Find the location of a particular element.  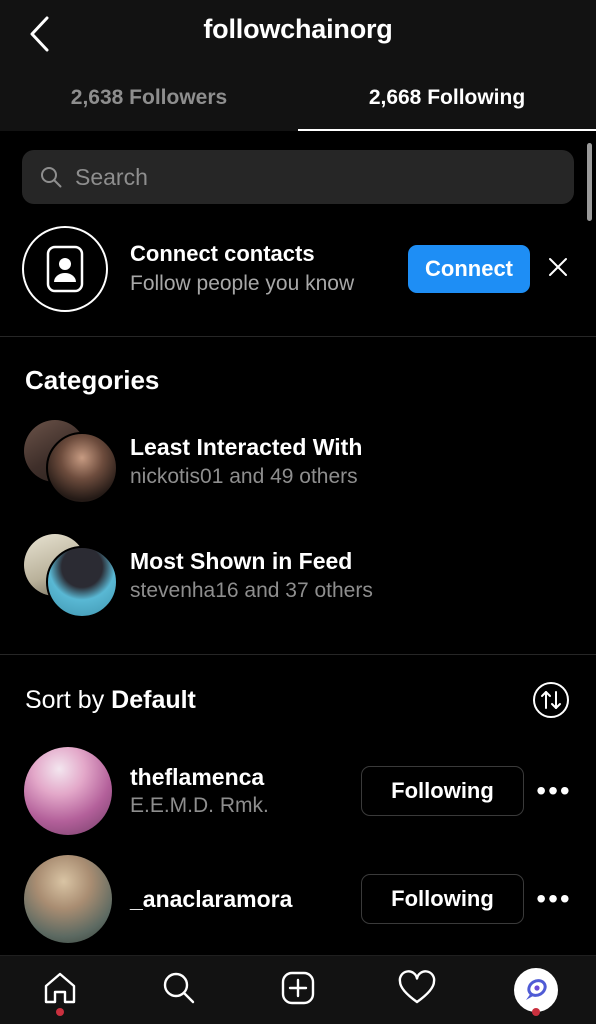

tab-followers: 2,638 Followers is located at coordinates (149, 101).